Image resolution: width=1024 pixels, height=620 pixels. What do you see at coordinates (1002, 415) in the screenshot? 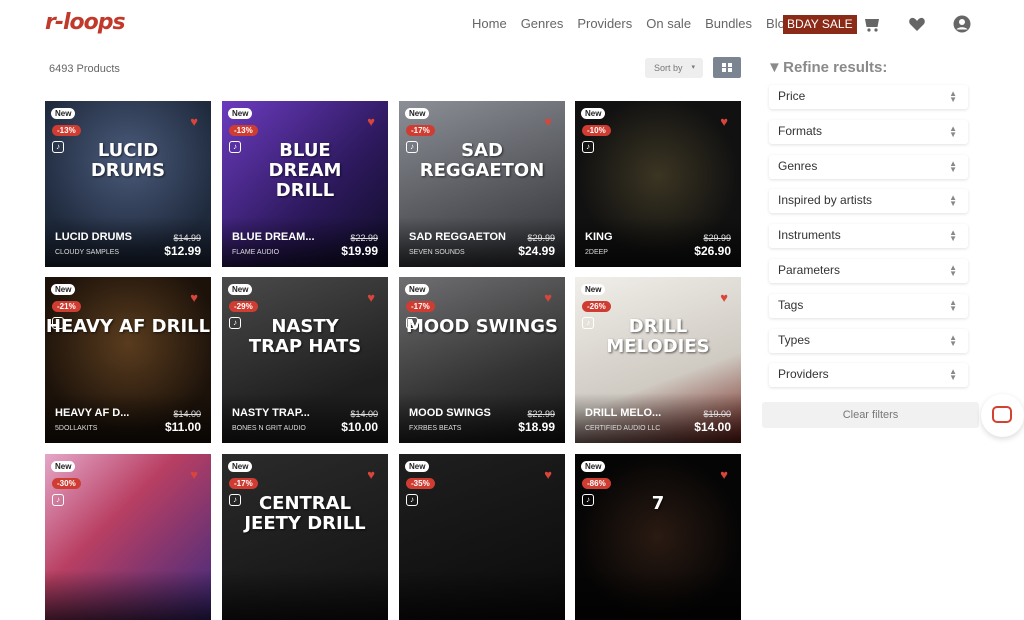
I see `chat-button` at bounding box center [1002, 415].